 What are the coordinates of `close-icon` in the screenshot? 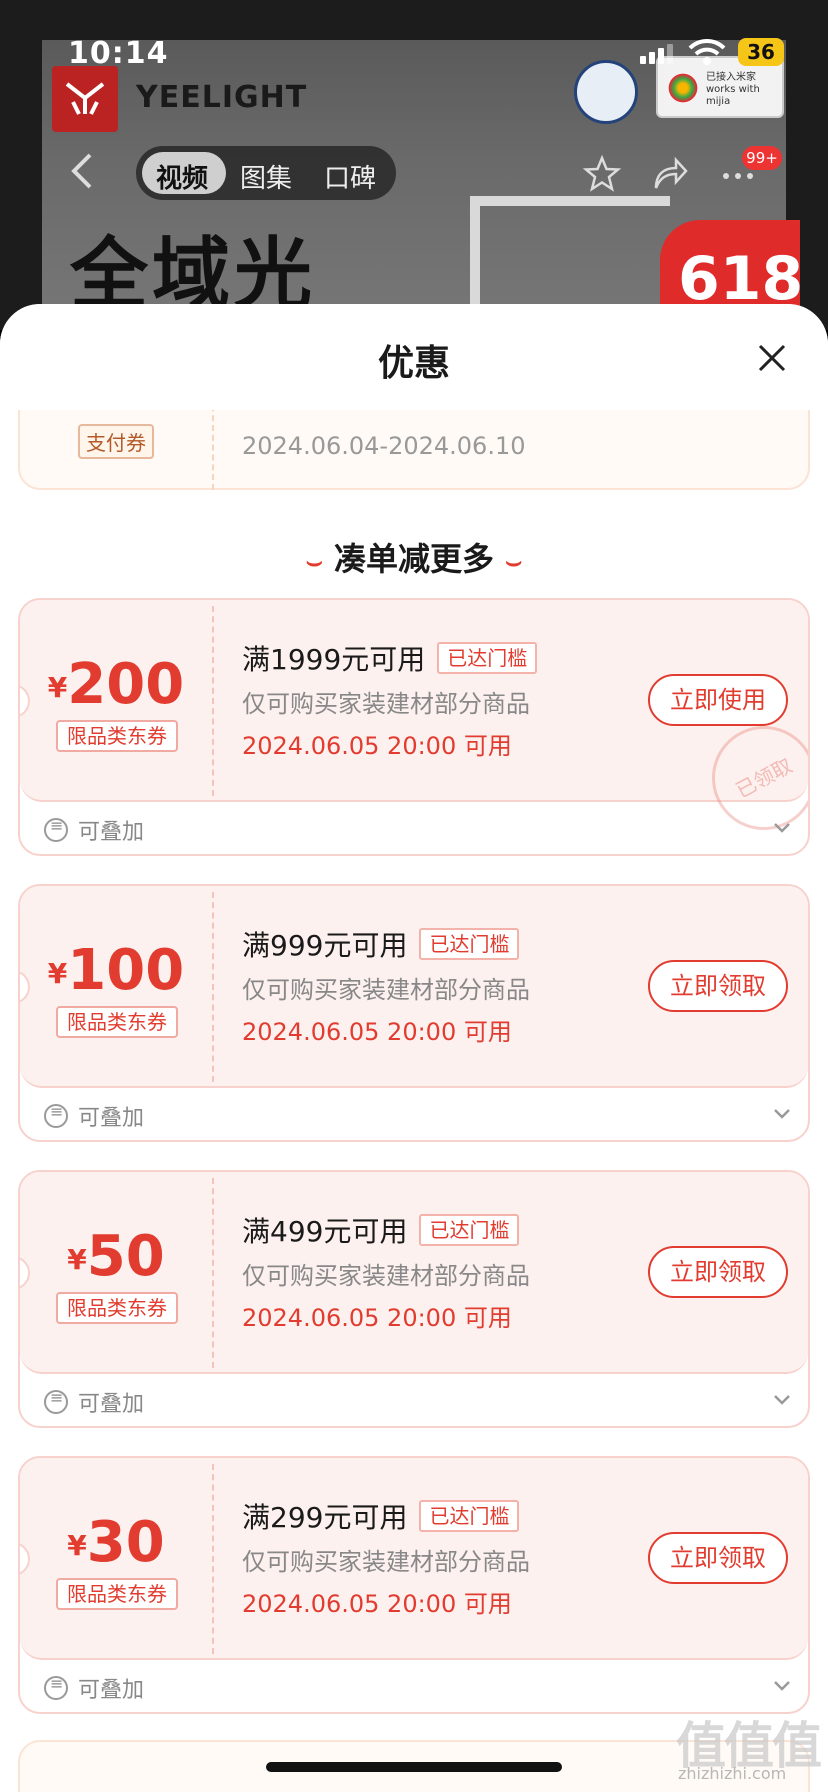 It's located at (772, 358).